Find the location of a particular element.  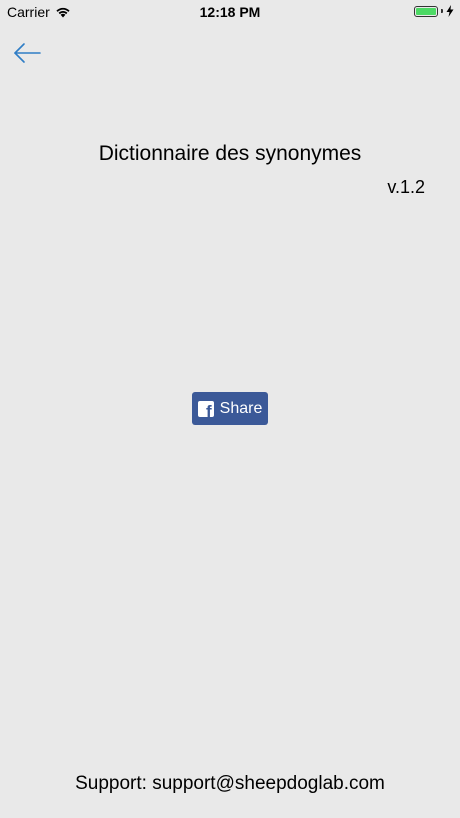

battery-icon is located at coordinates (426, 11).